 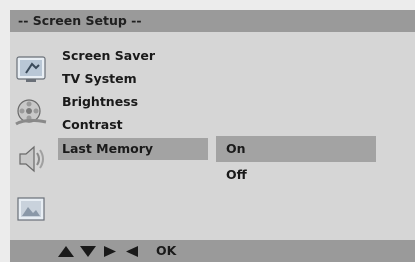 I want to click on menu-item-brightness: Brightness, so click(x=133, y=102).